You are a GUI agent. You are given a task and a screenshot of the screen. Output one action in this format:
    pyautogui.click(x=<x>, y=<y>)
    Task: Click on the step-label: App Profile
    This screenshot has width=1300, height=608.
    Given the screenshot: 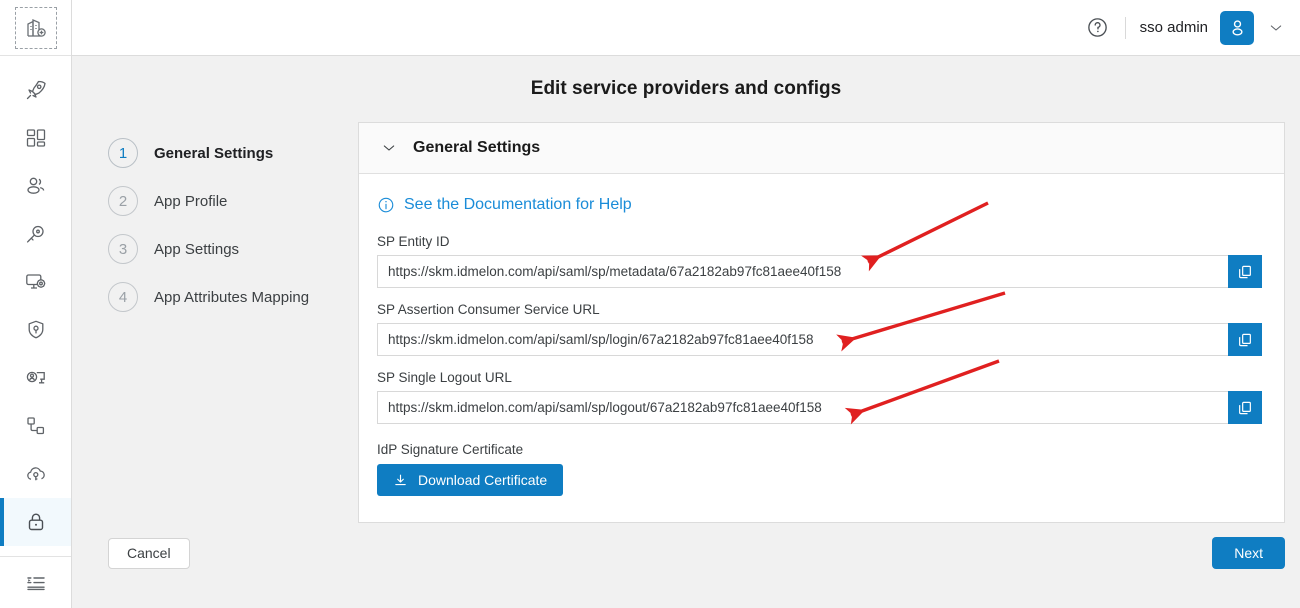 What is the action you would take?
    pyautogui.click(x=191, y=201)
    